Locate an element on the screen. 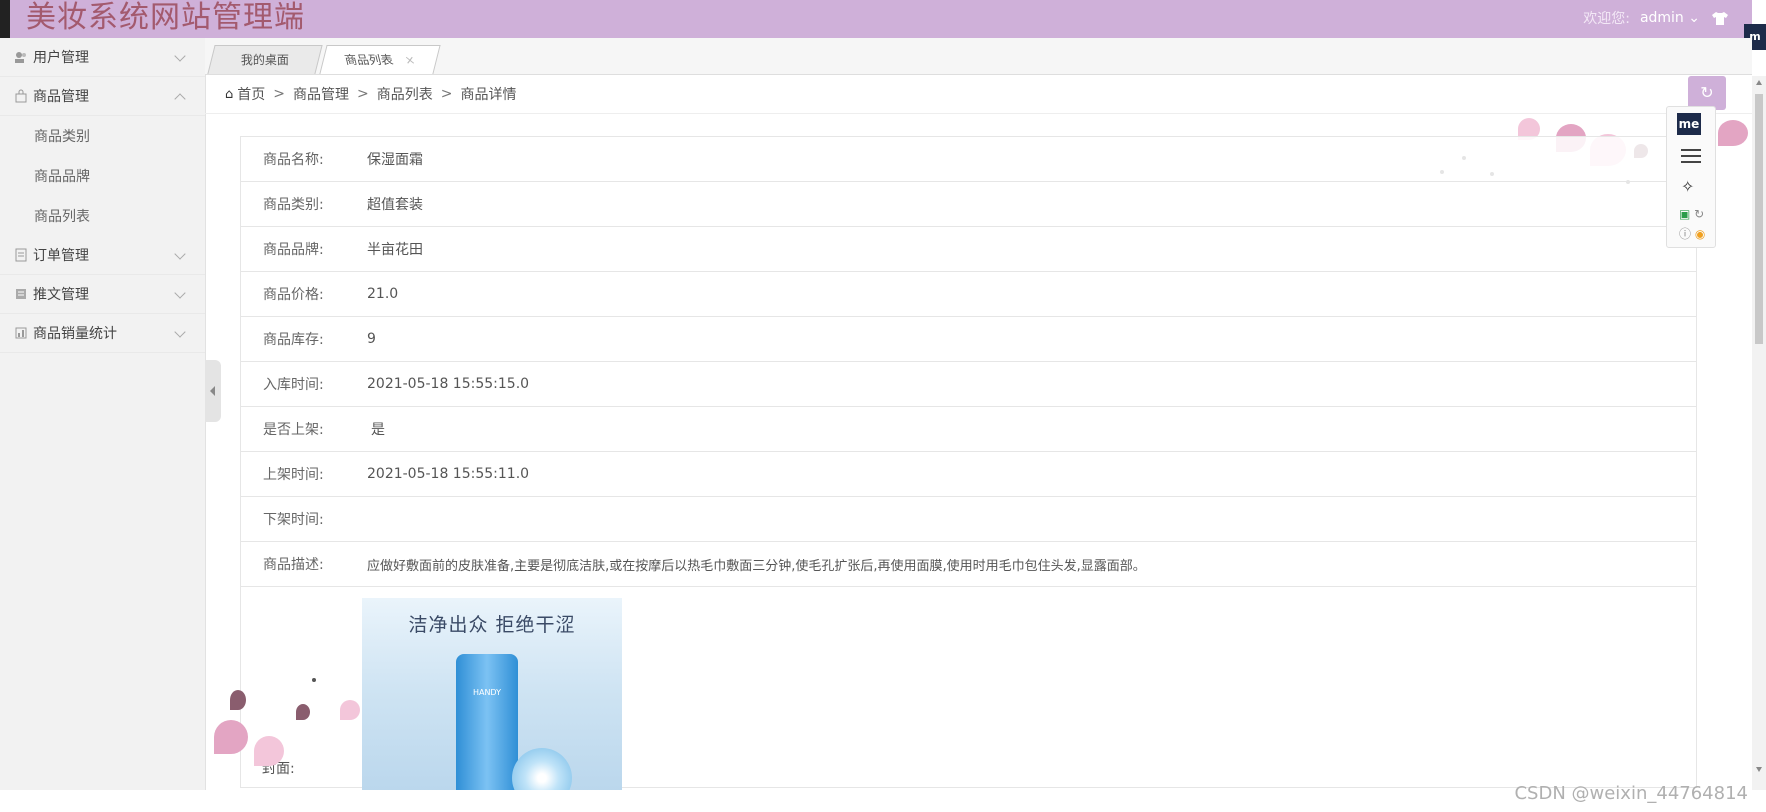 Image resolution: width=1766 pixels, height=812 pixels. table-row: 下架时间: is located at coordinates (968, 519).